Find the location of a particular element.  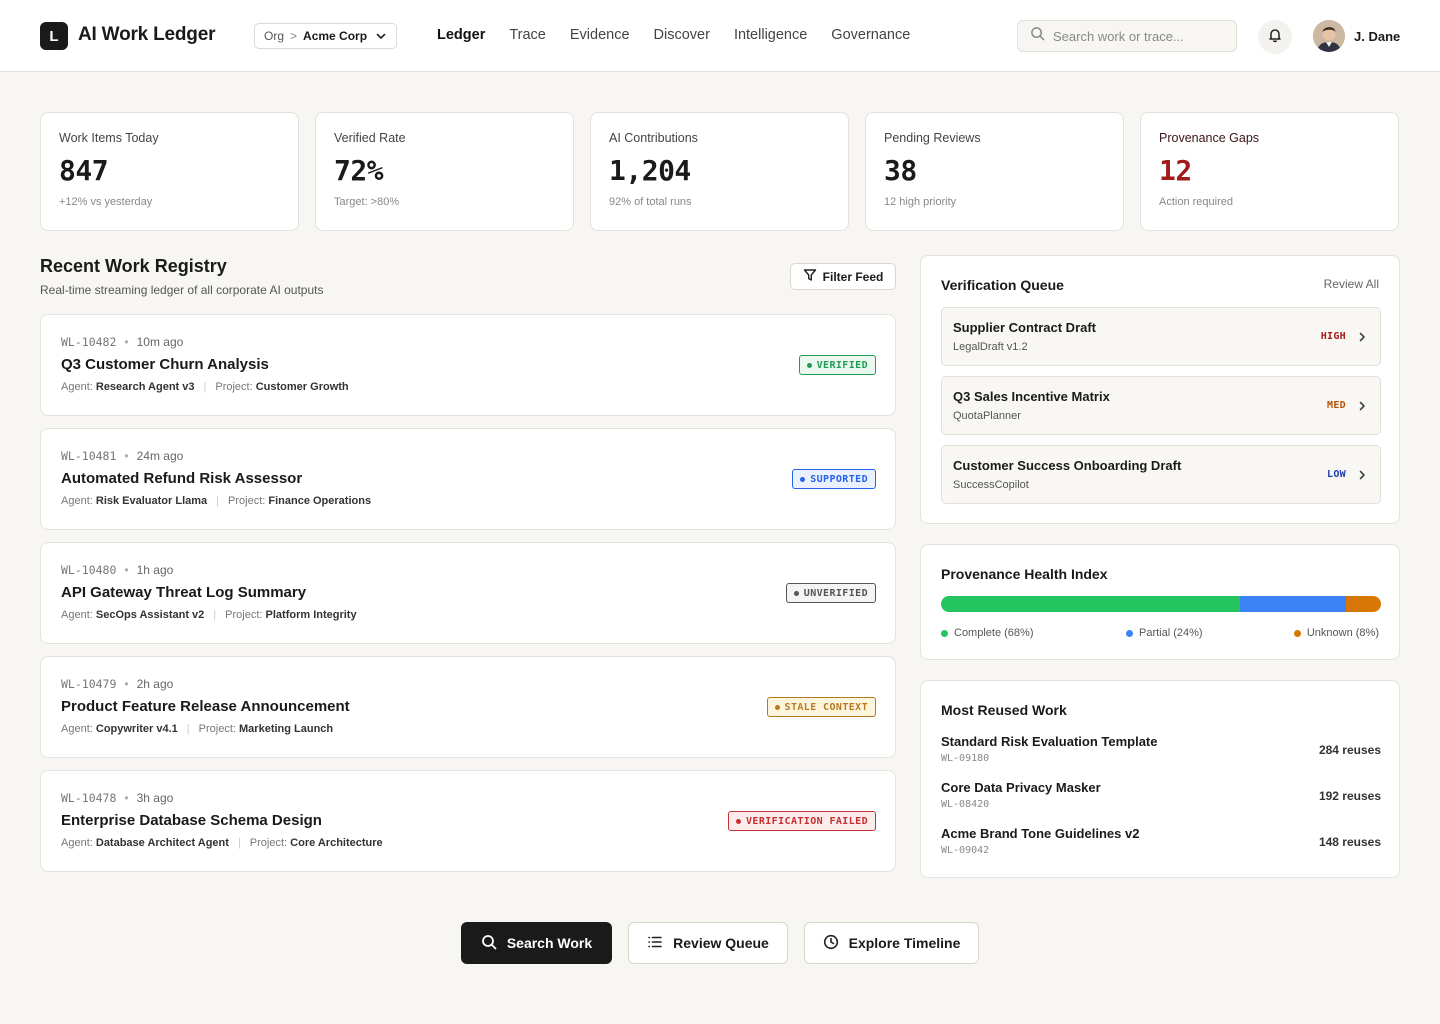

stat-label: AI Contributions is located at coordinates (653, 138).